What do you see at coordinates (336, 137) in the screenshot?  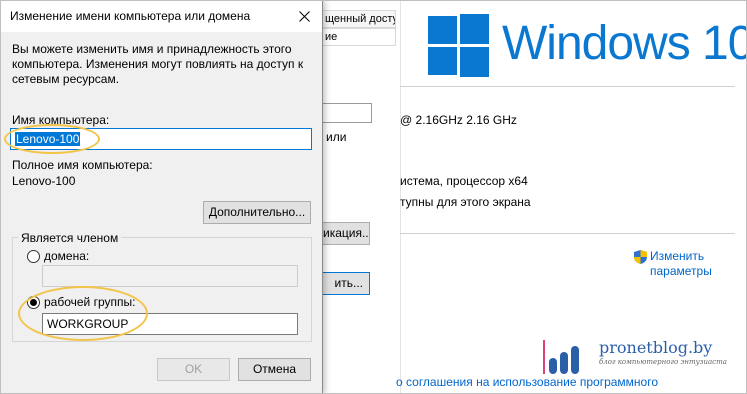 I see `example-text: или` at bounding box center [336, 137].